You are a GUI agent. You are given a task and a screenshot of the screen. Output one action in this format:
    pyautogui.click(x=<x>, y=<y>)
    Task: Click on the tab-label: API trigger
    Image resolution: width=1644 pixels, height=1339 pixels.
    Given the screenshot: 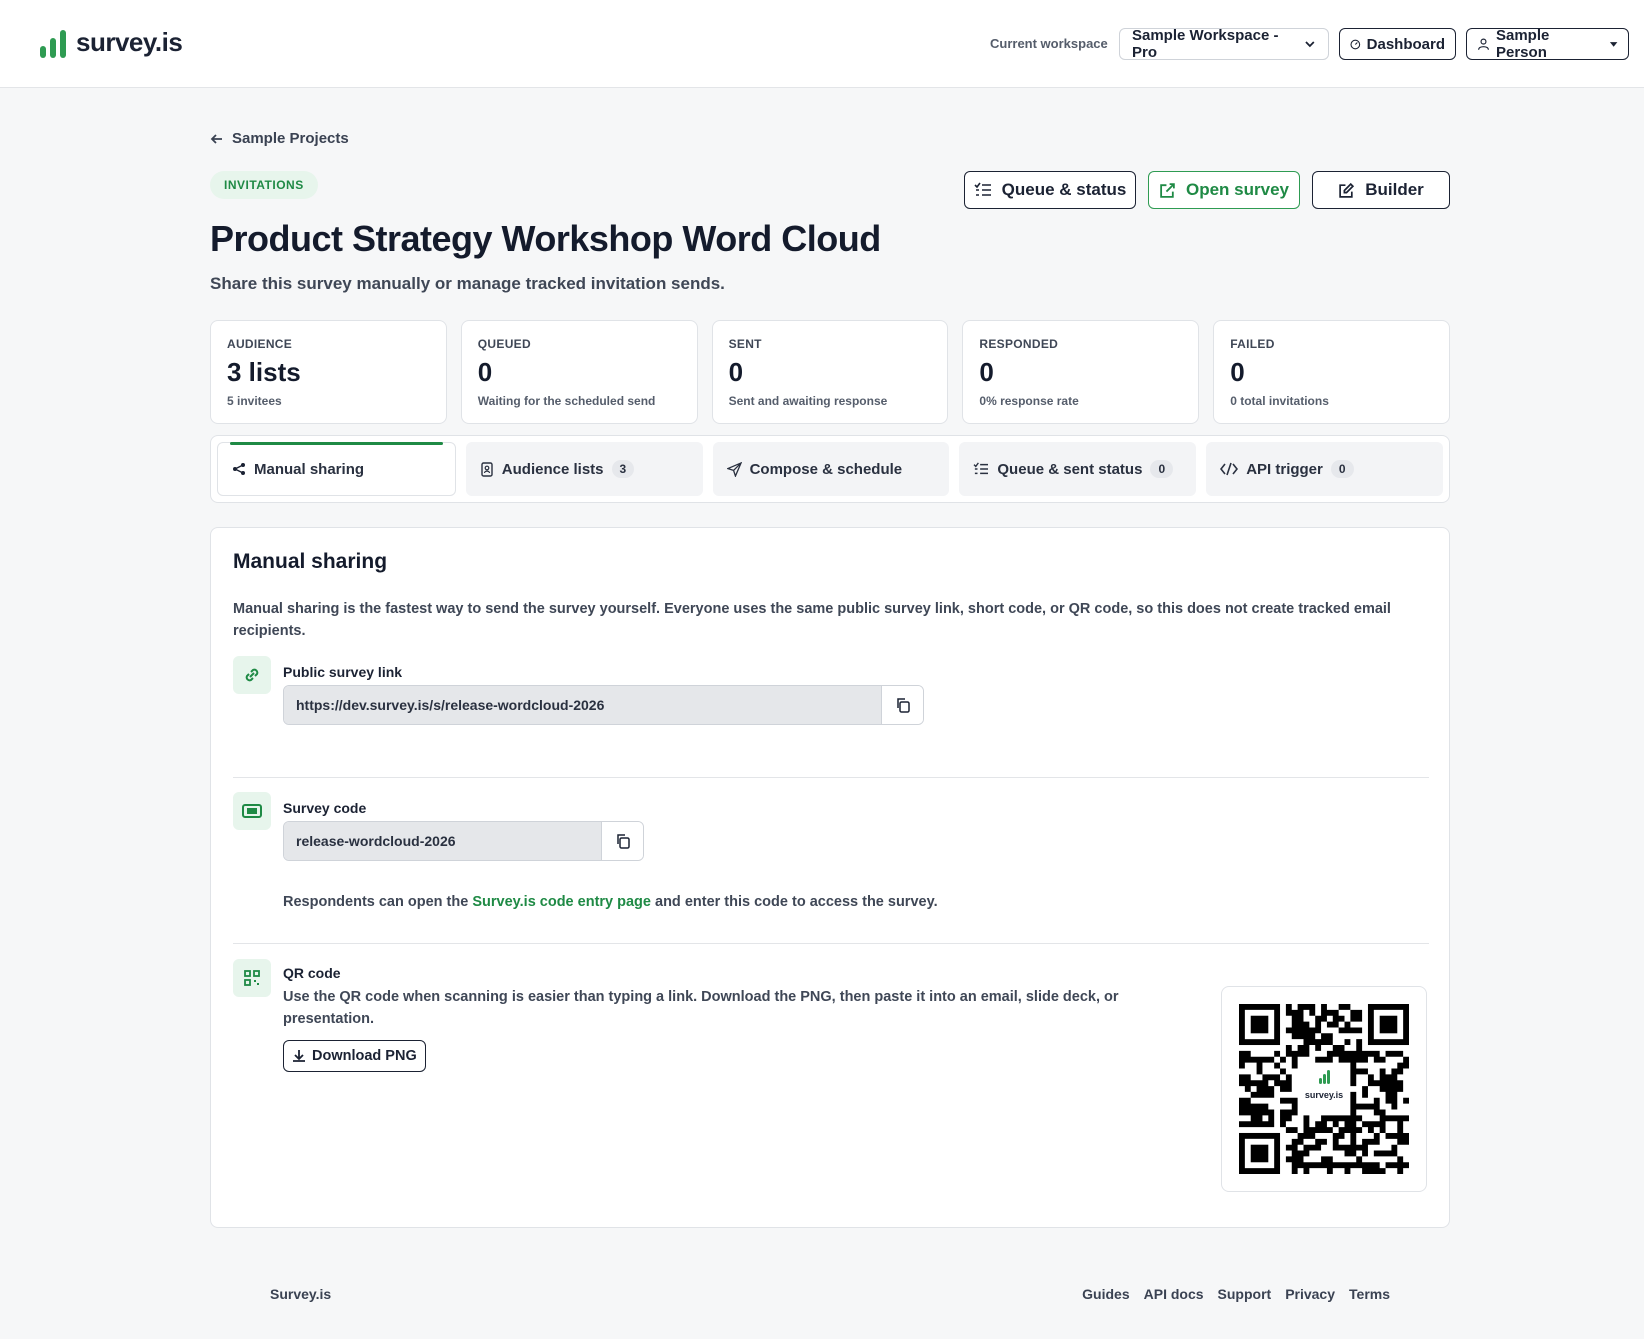 What is the action you would take?
    pyautogui.click(x=1284, y=469)
    